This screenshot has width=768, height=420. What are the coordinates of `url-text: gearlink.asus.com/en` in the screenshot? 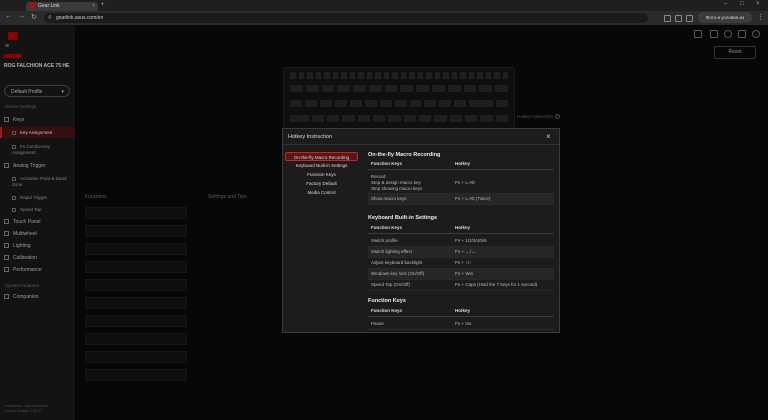 It's located at (80, 18).